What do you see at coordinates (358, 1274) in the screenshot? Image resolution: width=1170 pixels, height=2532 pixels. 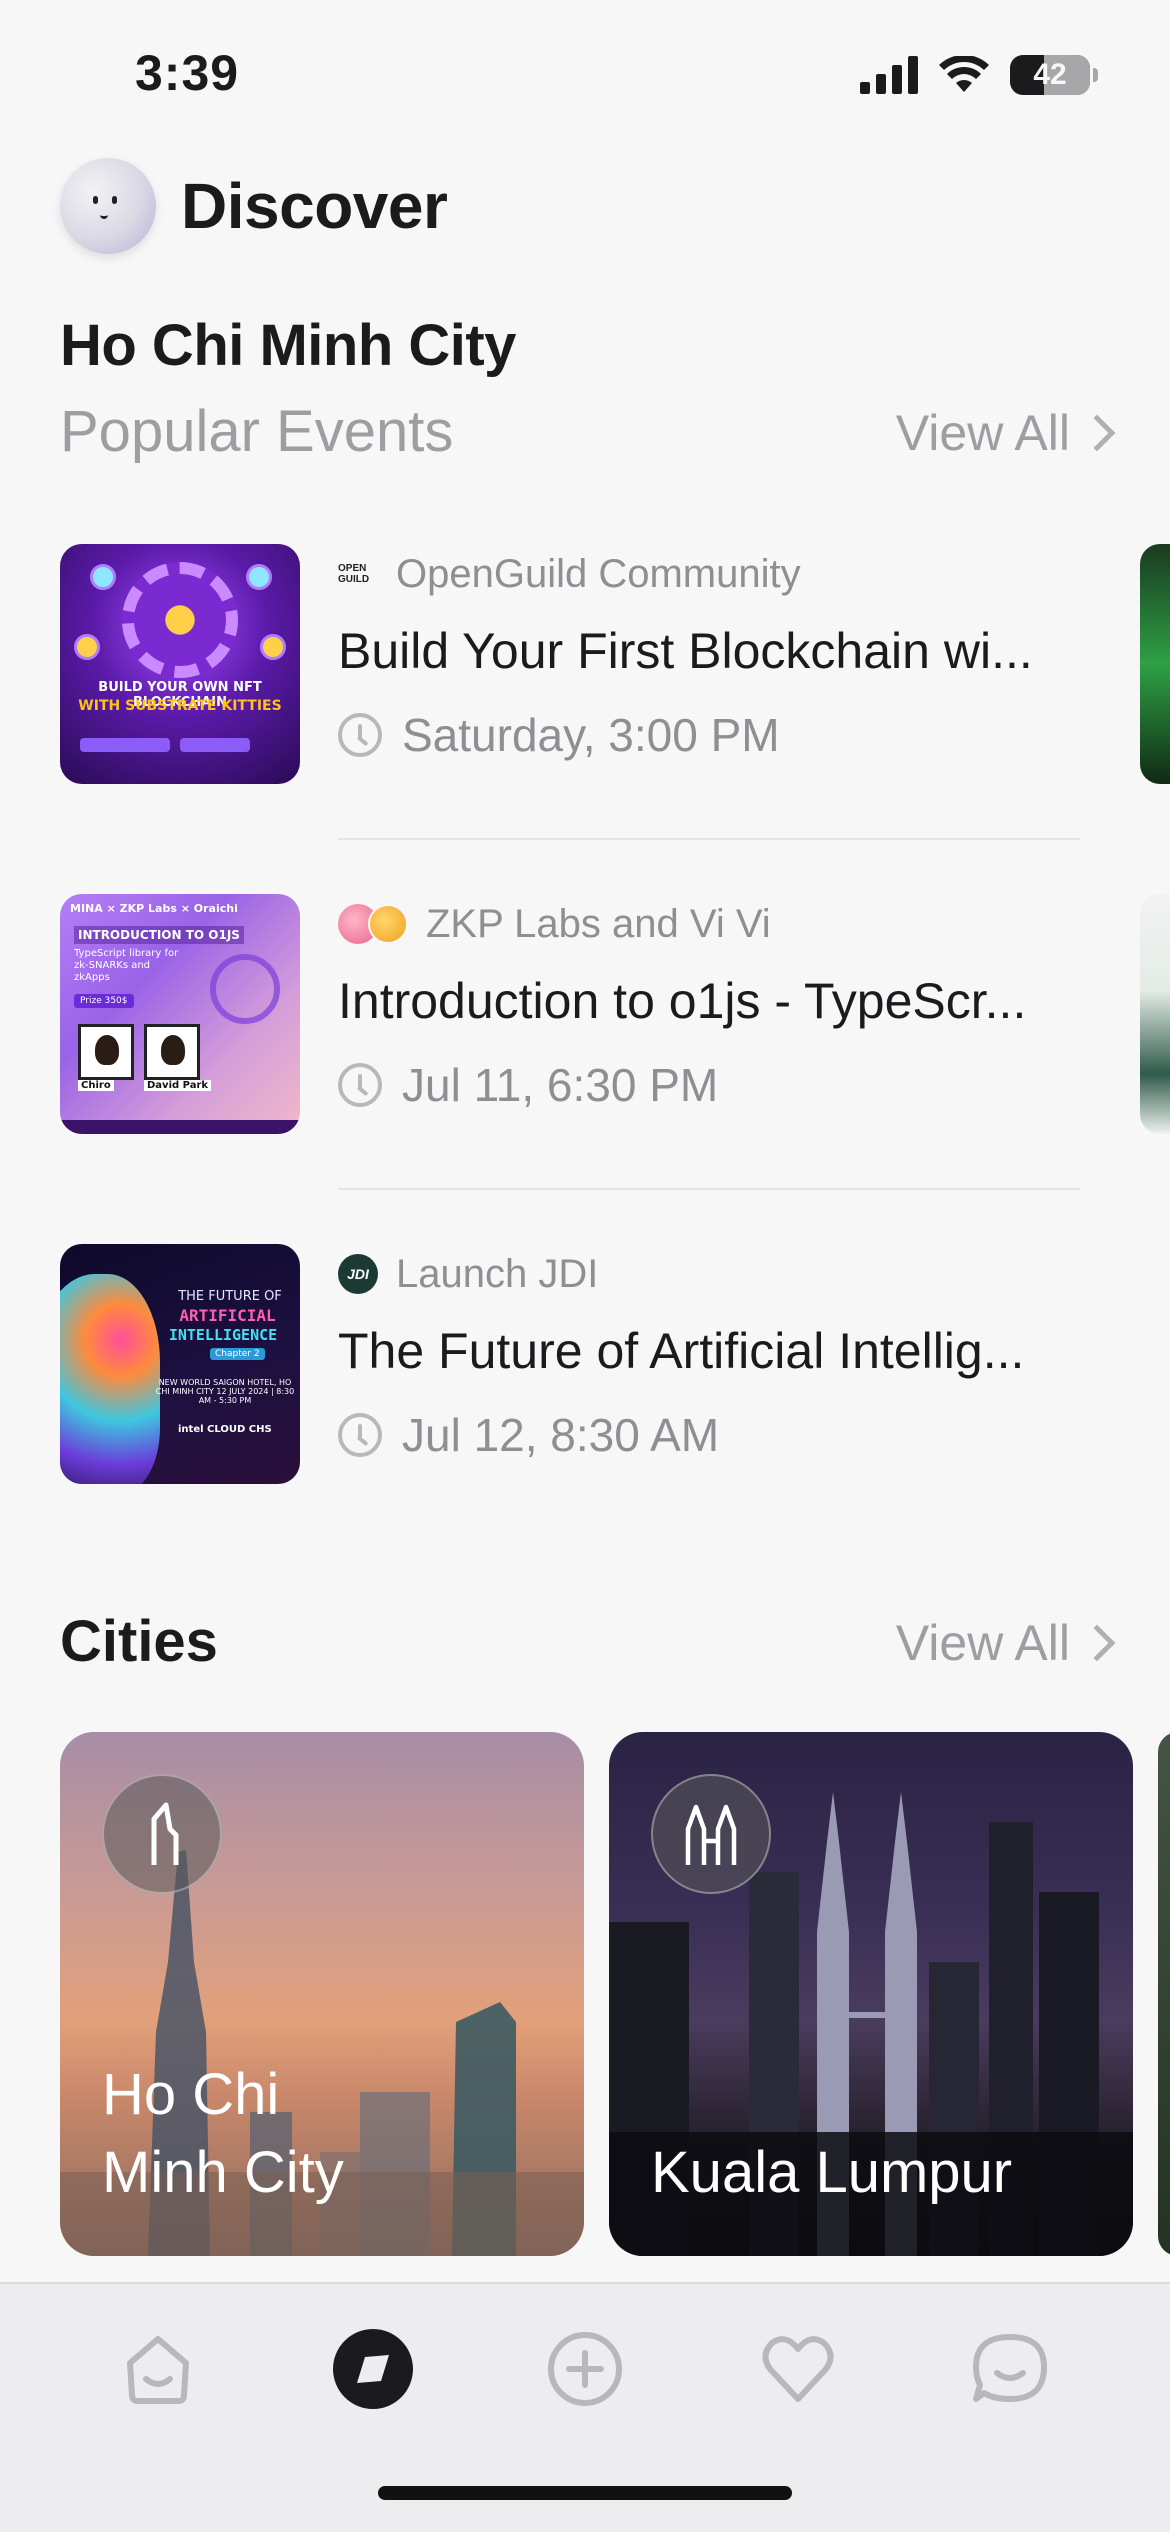 I see `launch-jdi-logo-icon: JDI` at bounding box center [358, 1274].